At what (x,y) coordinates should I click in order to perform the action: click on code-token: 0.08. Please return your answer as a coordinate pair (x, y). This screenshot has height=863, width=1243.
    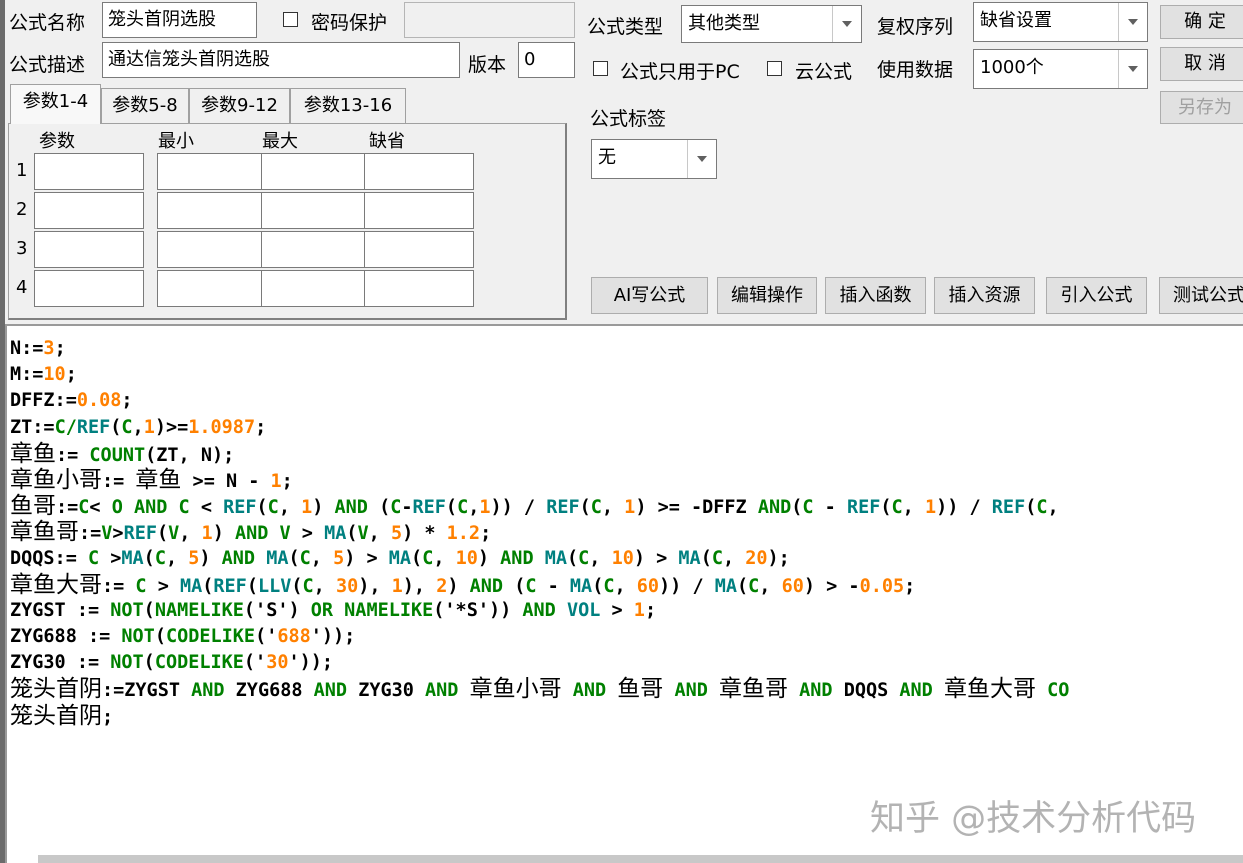
    Looking at the image, I should click on (99, 401).